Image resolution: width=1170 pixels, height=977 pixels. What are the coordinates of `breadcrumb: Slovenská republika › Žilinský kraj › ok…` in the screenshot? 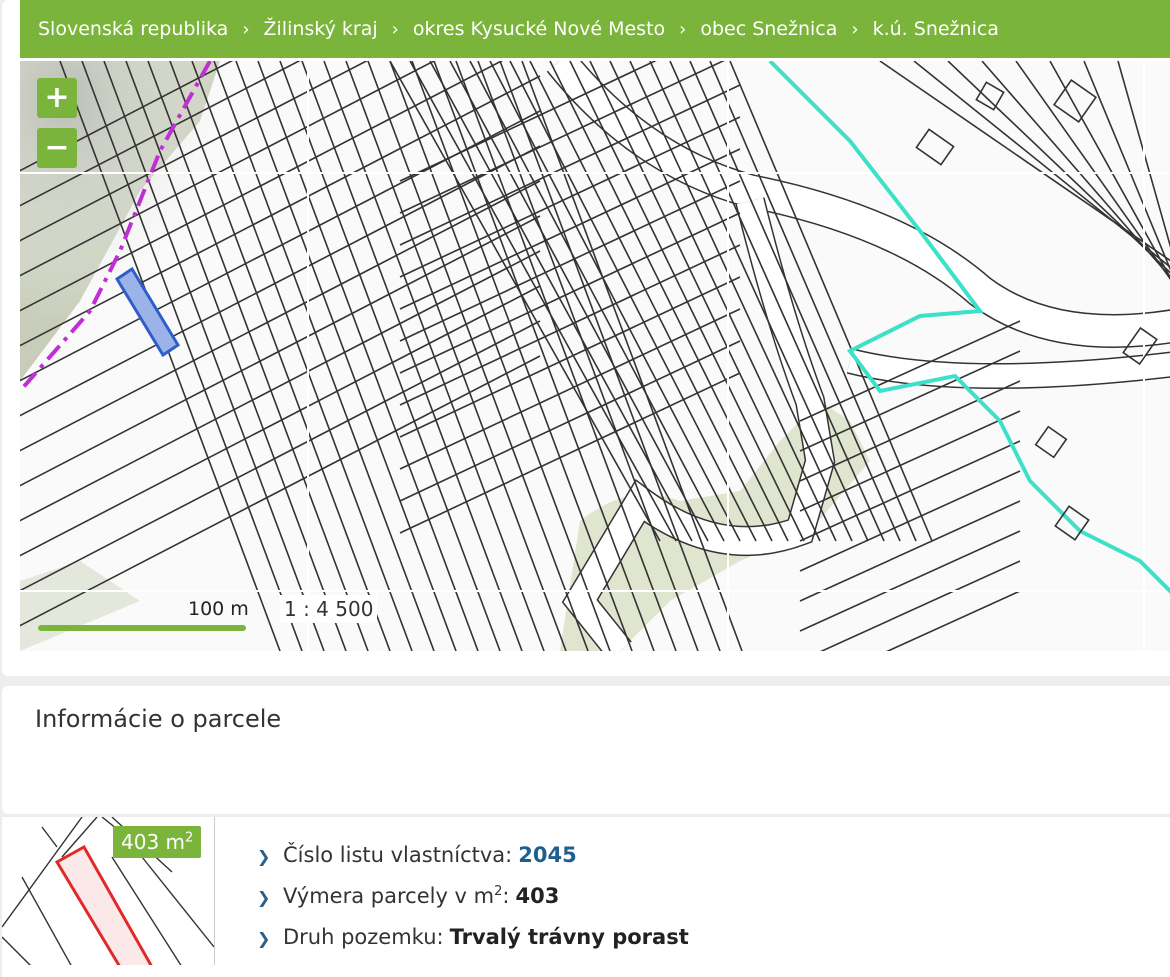 It's located at (595, 29).